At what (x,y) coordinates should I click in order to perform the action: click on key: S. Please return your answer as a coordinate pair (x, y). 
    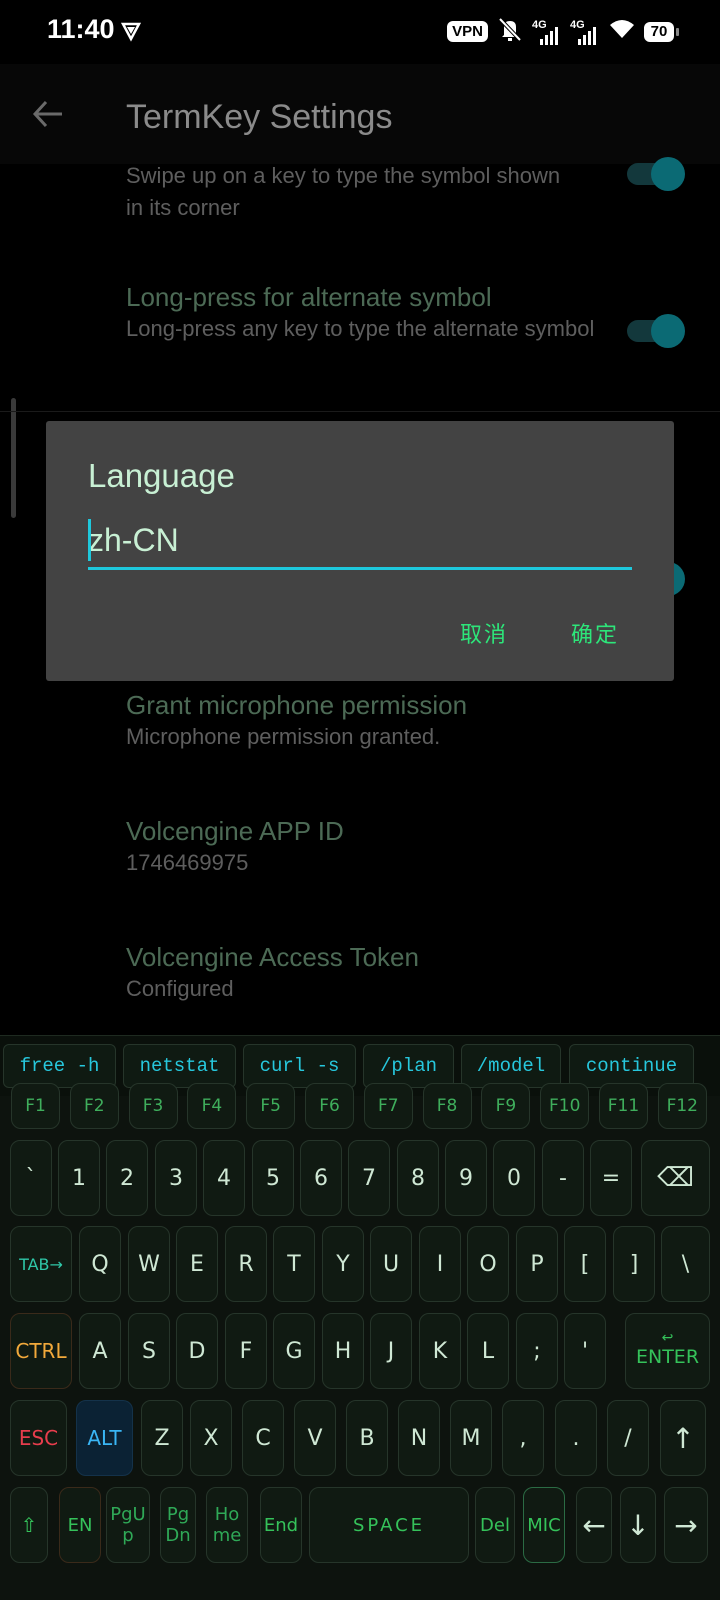
    Looking at the image, I should click on (149, 1351).